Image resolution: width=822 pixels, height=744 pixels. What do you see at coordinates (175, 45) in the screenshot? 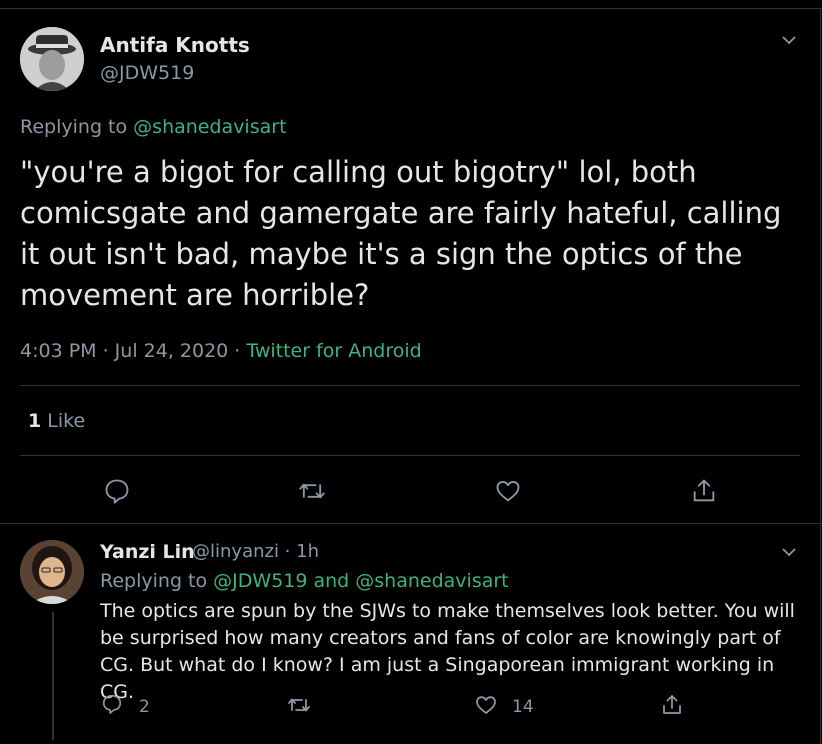
I see `author-name: Antifa Knotts` at bounding box center [175, 45].